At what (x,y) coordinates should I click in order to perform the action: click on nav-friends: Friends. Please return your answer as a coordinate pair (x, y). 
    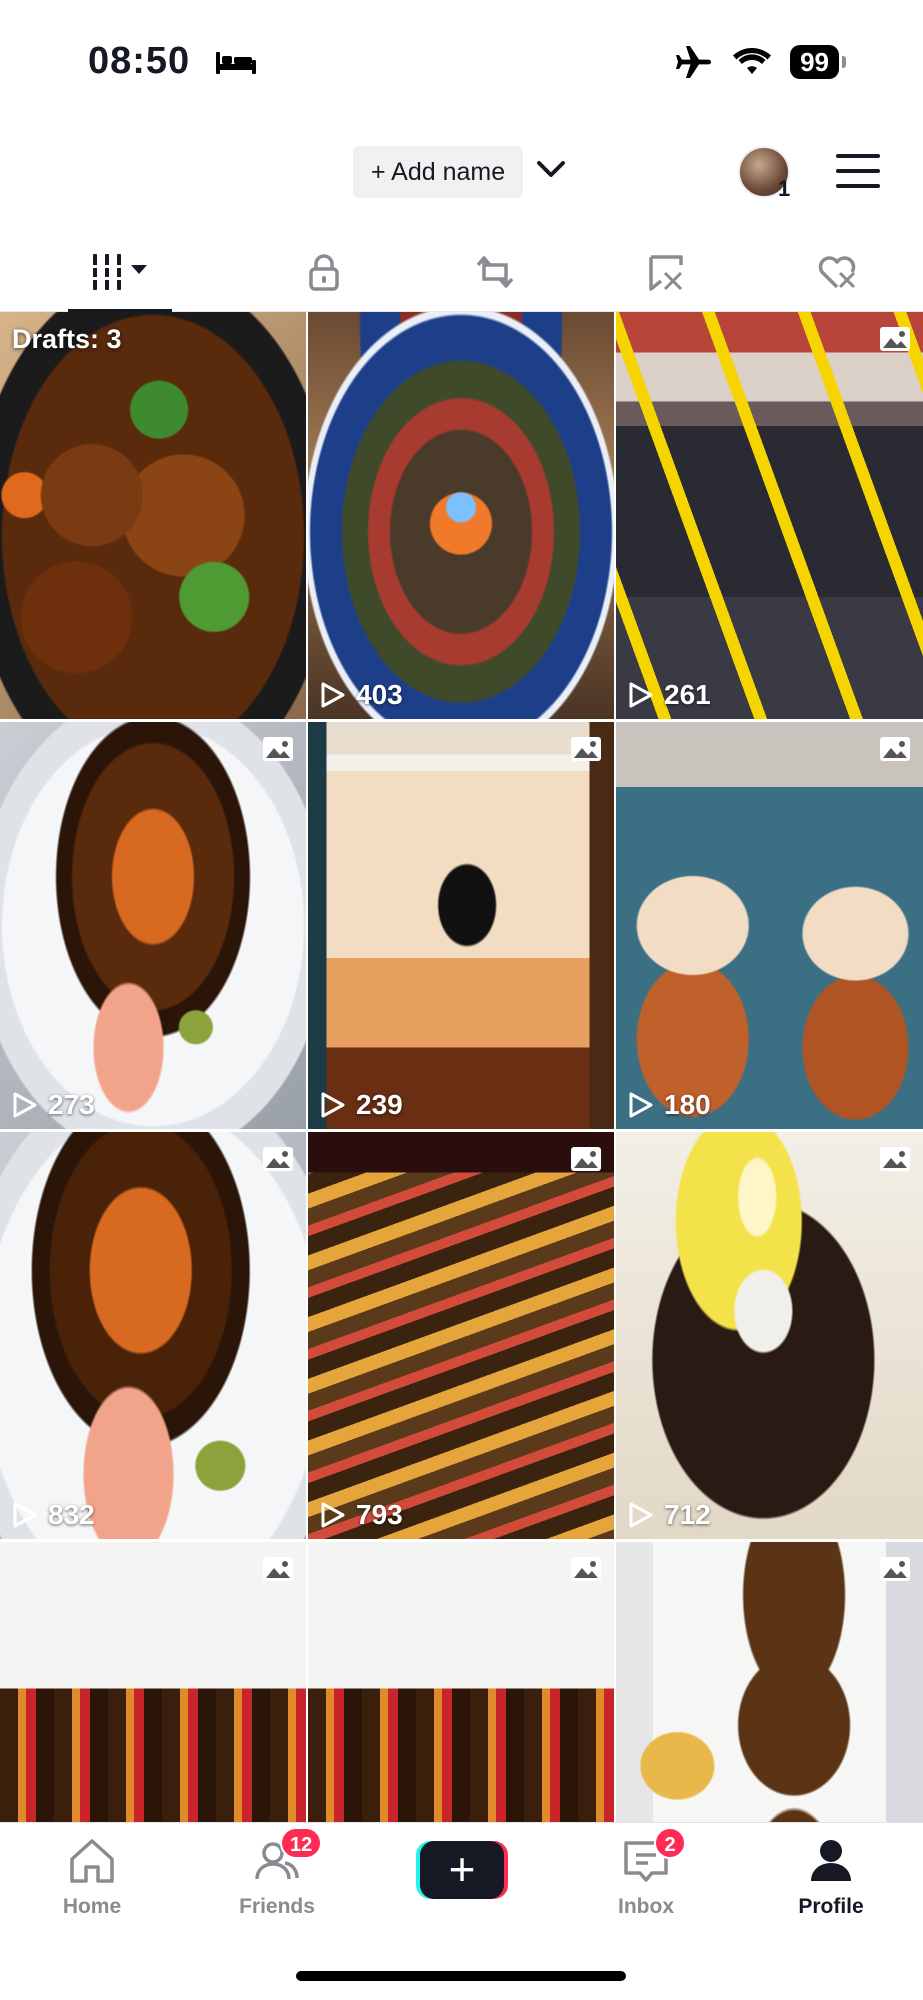
    Looking at the image, I should click on (277, 1877).